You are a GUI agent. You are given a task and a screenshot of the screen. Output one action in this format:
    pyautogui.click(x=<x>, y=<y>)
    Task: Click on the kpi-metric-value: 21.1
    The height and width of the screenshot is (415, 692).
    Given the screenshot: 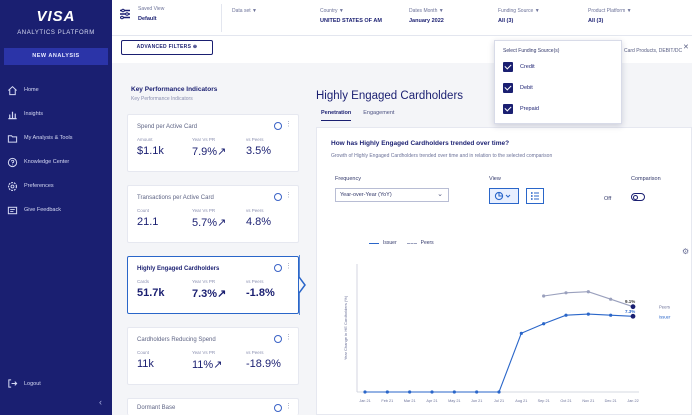 What is the action you would take?
    pyautogui.click(x=148, y=222)
    